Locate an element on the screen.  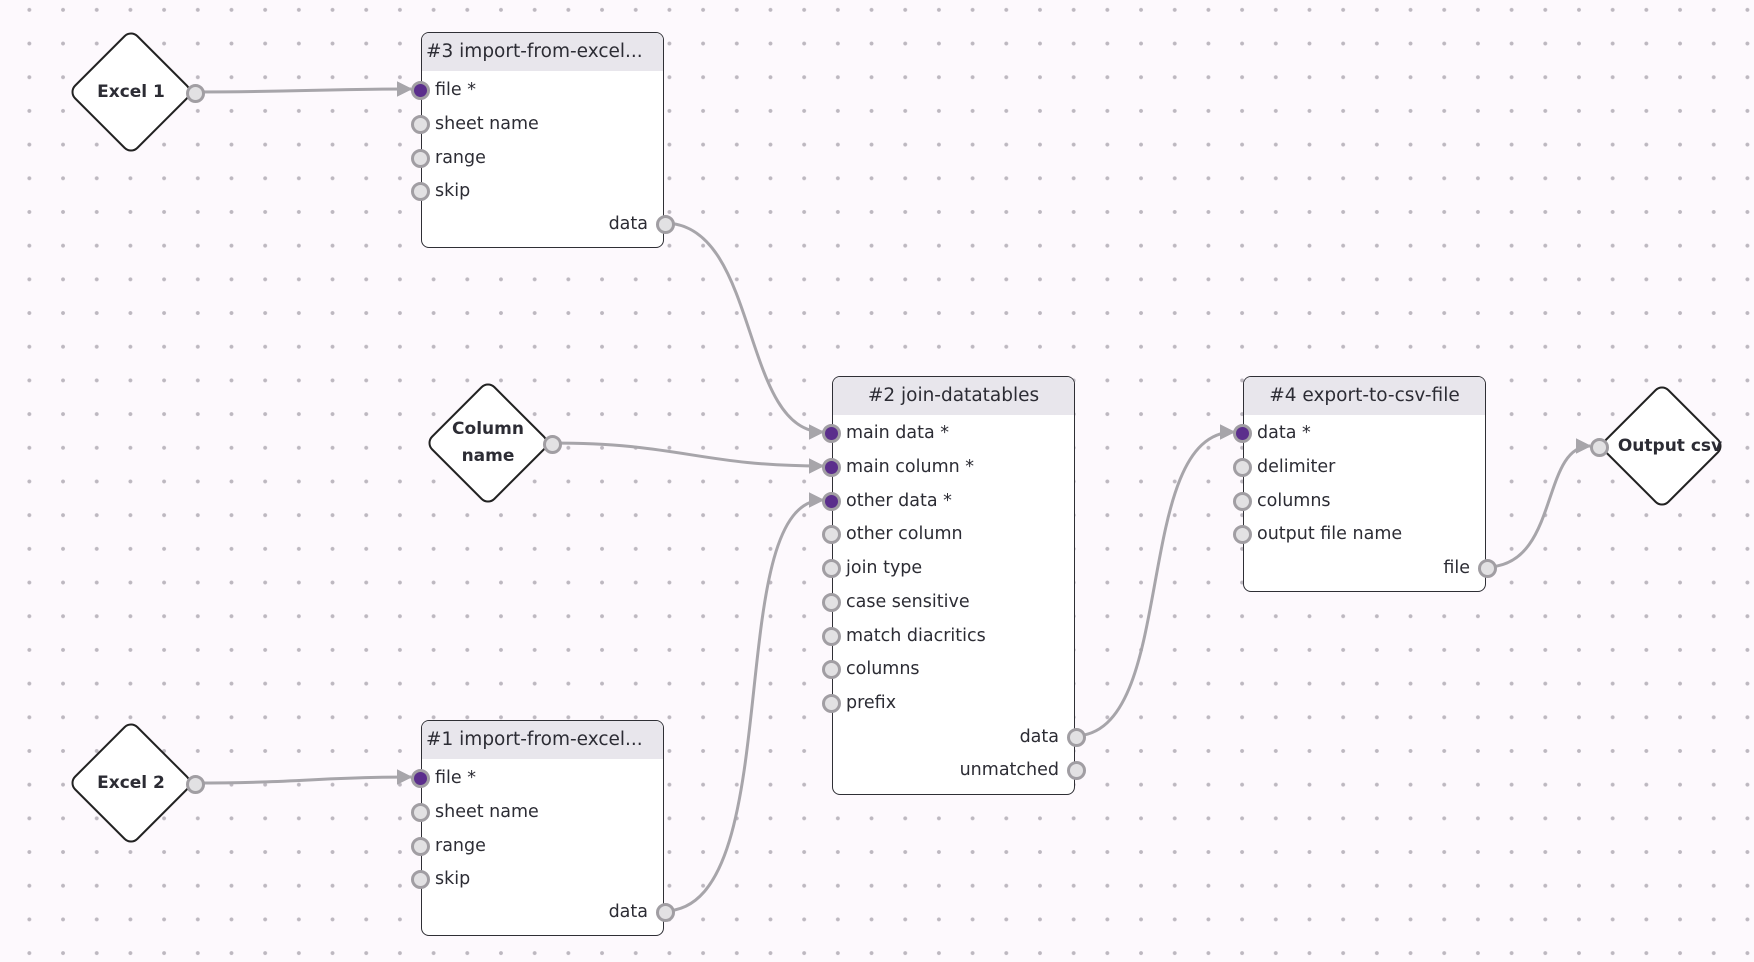
input-row-prefix: prefix is located at coordinates (948, 703).